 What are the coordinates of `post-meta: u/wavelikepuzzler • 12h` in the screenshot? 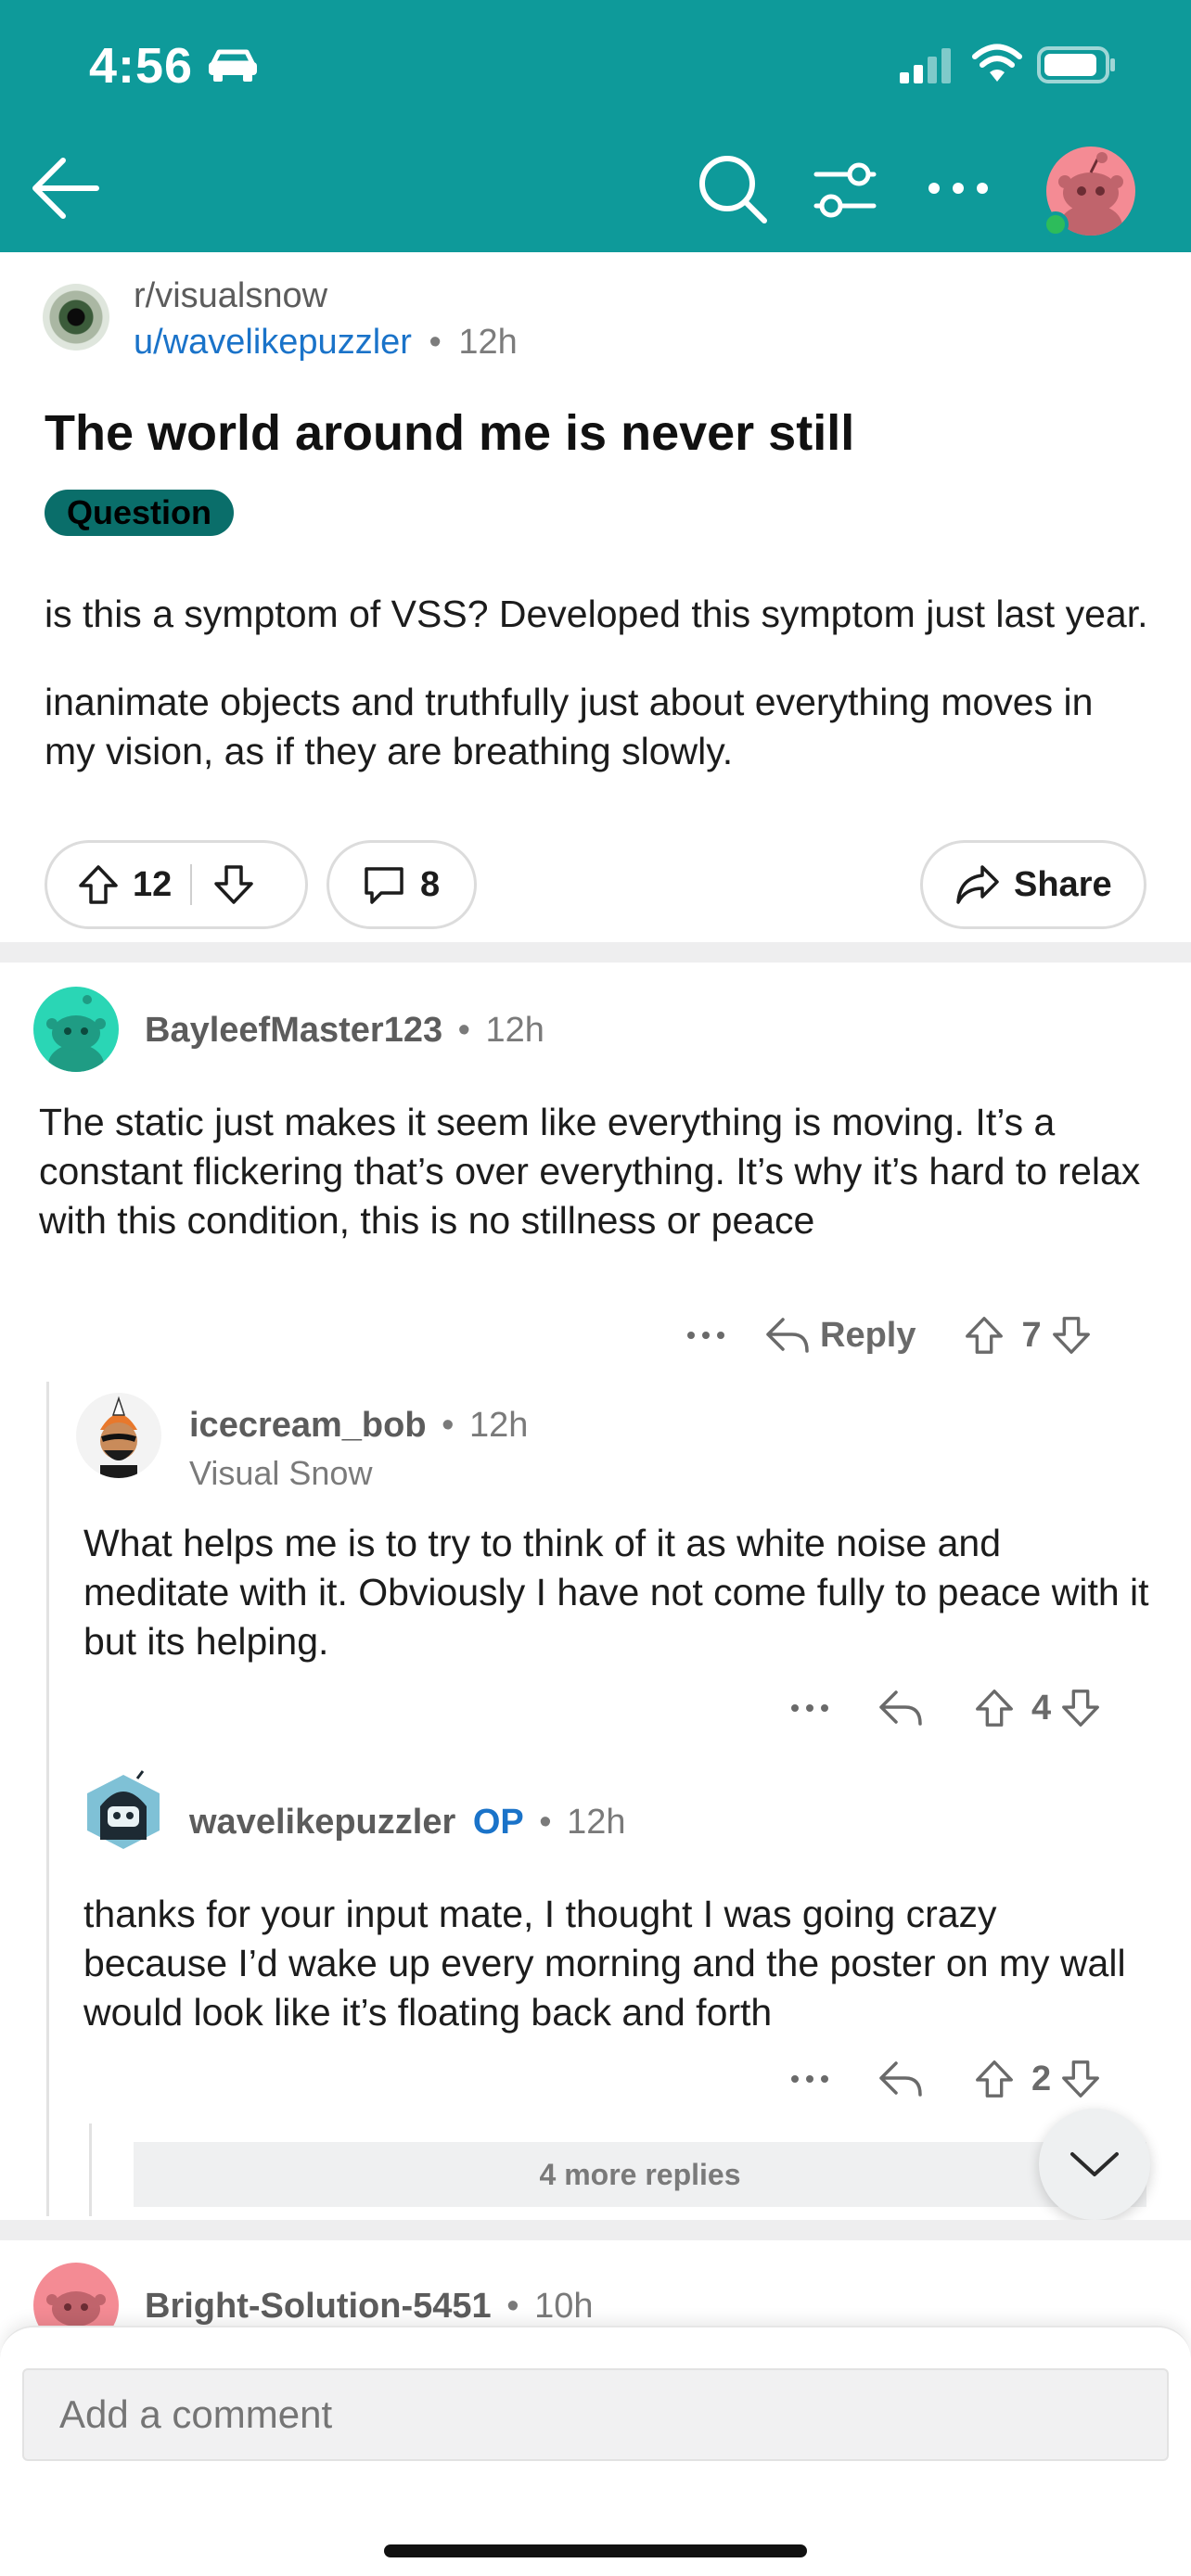 It's located at (326, 343).